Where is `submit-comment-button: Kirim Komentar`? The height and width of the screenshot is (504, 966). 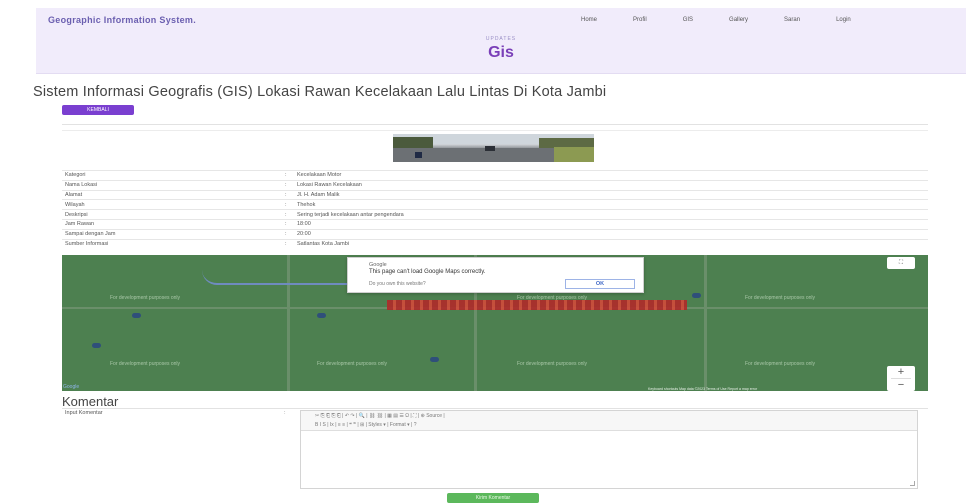 submit-comment-button: Kirim Komentar is located at coordinates (493, 498).